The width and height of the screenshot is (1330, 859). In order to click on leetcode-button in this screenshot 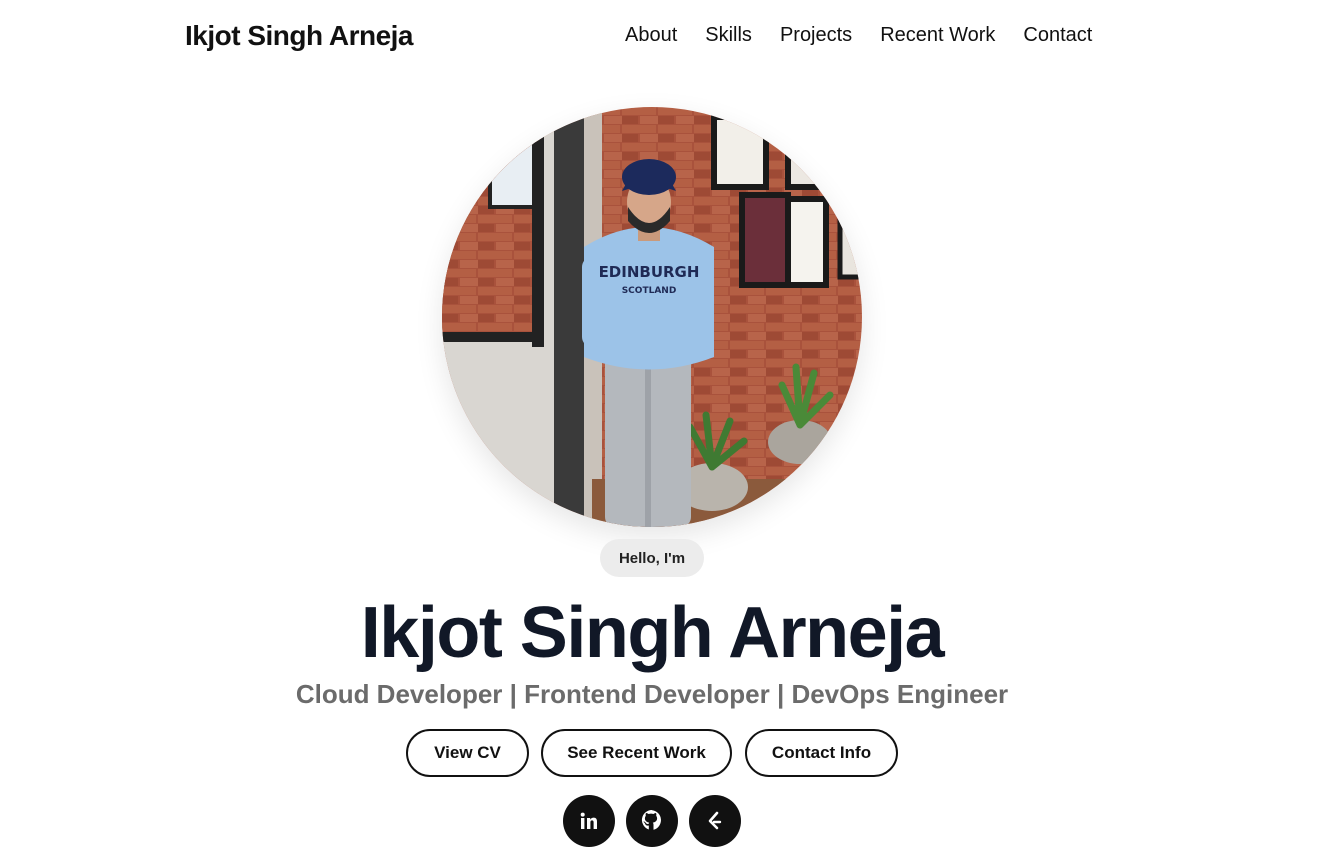, I will do `click(715, 821)`.